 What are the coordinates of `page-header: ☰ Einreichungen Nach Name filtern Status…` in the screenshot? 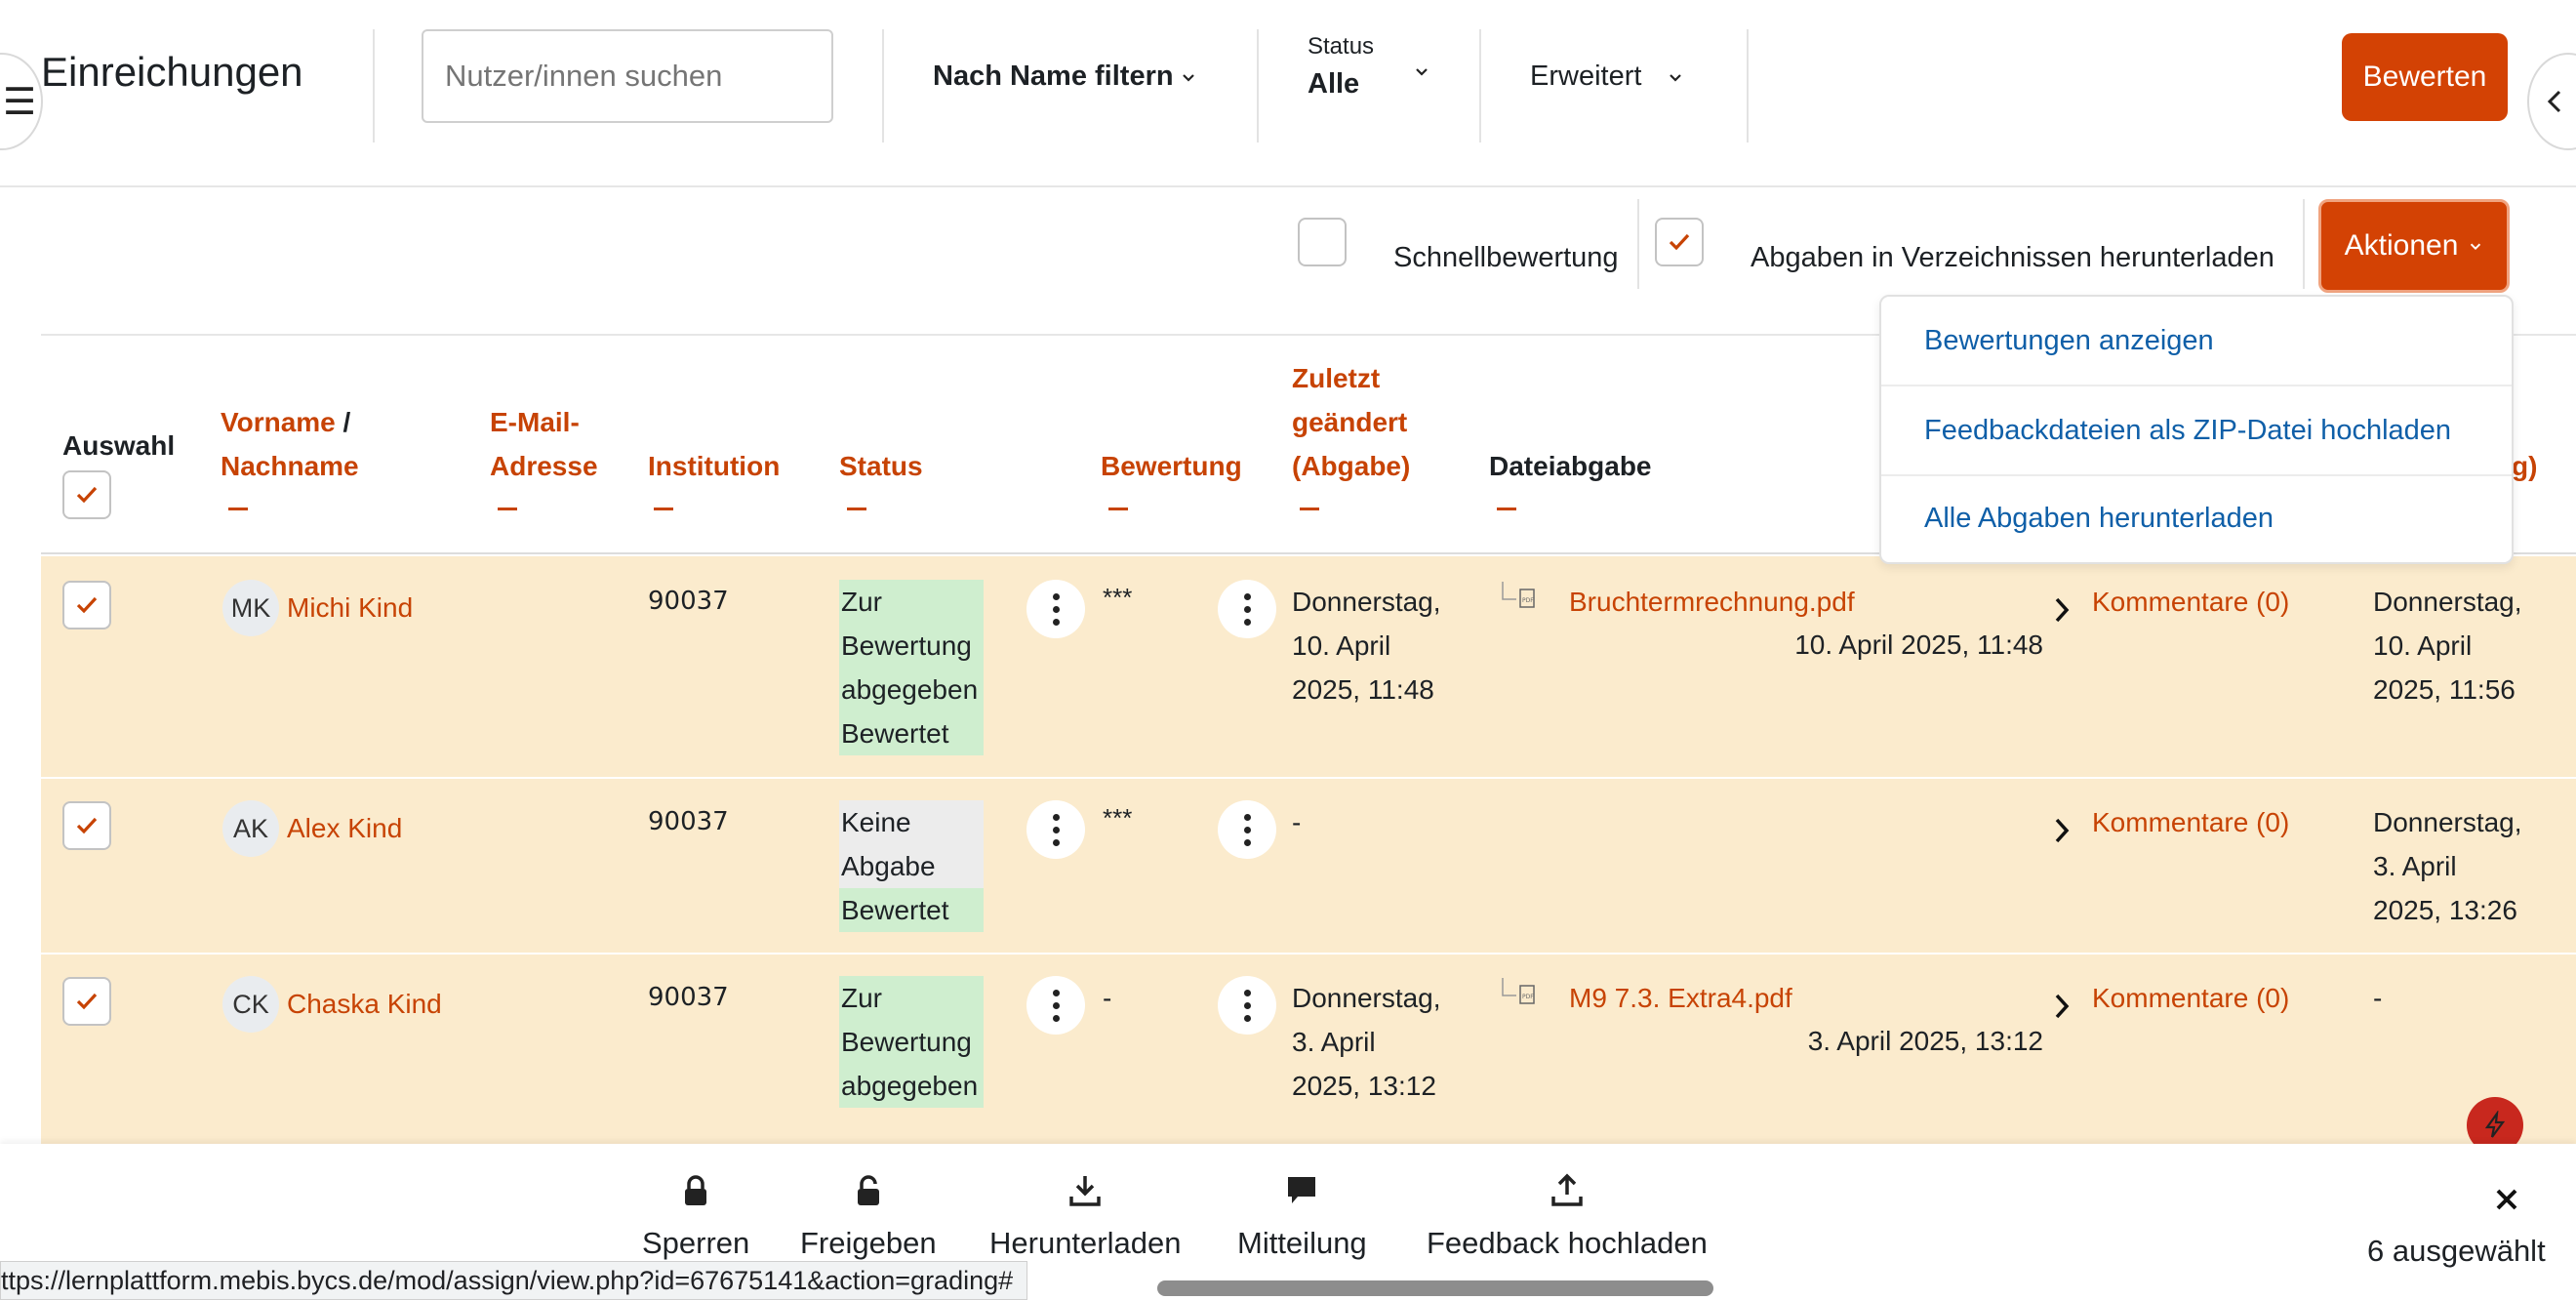 It's located at (1288, 94).